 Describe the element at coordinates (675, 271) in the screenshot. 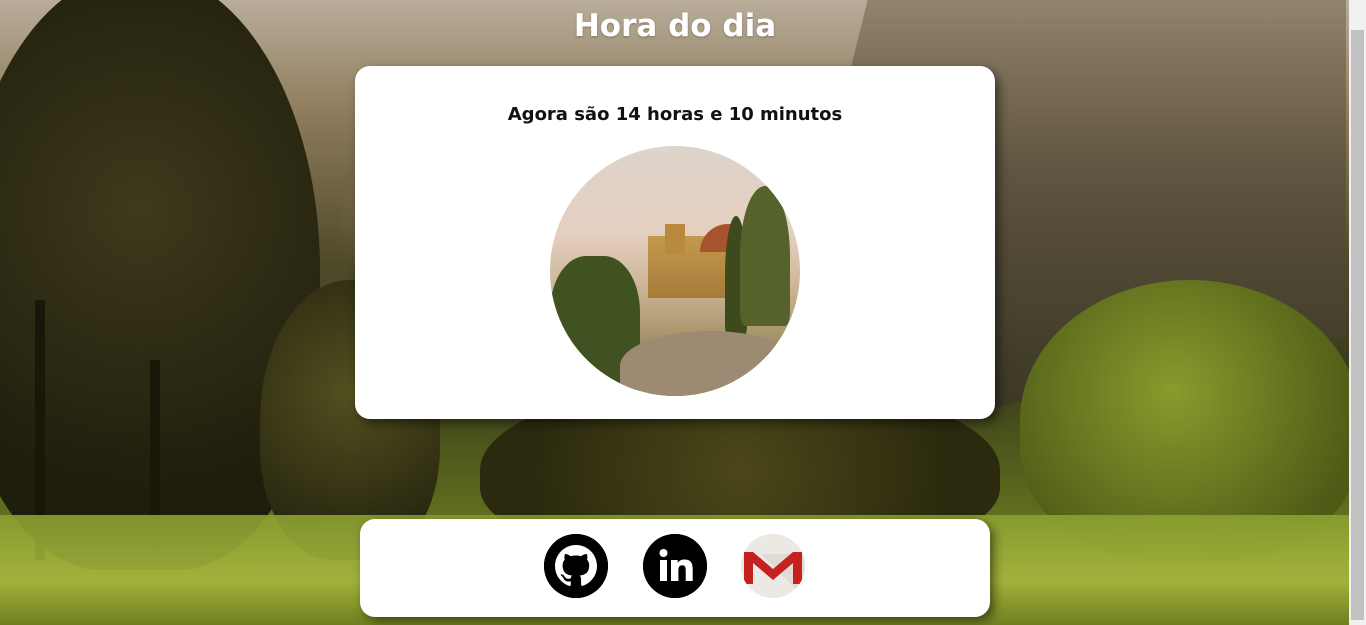

I see `day-period-image` at that location.